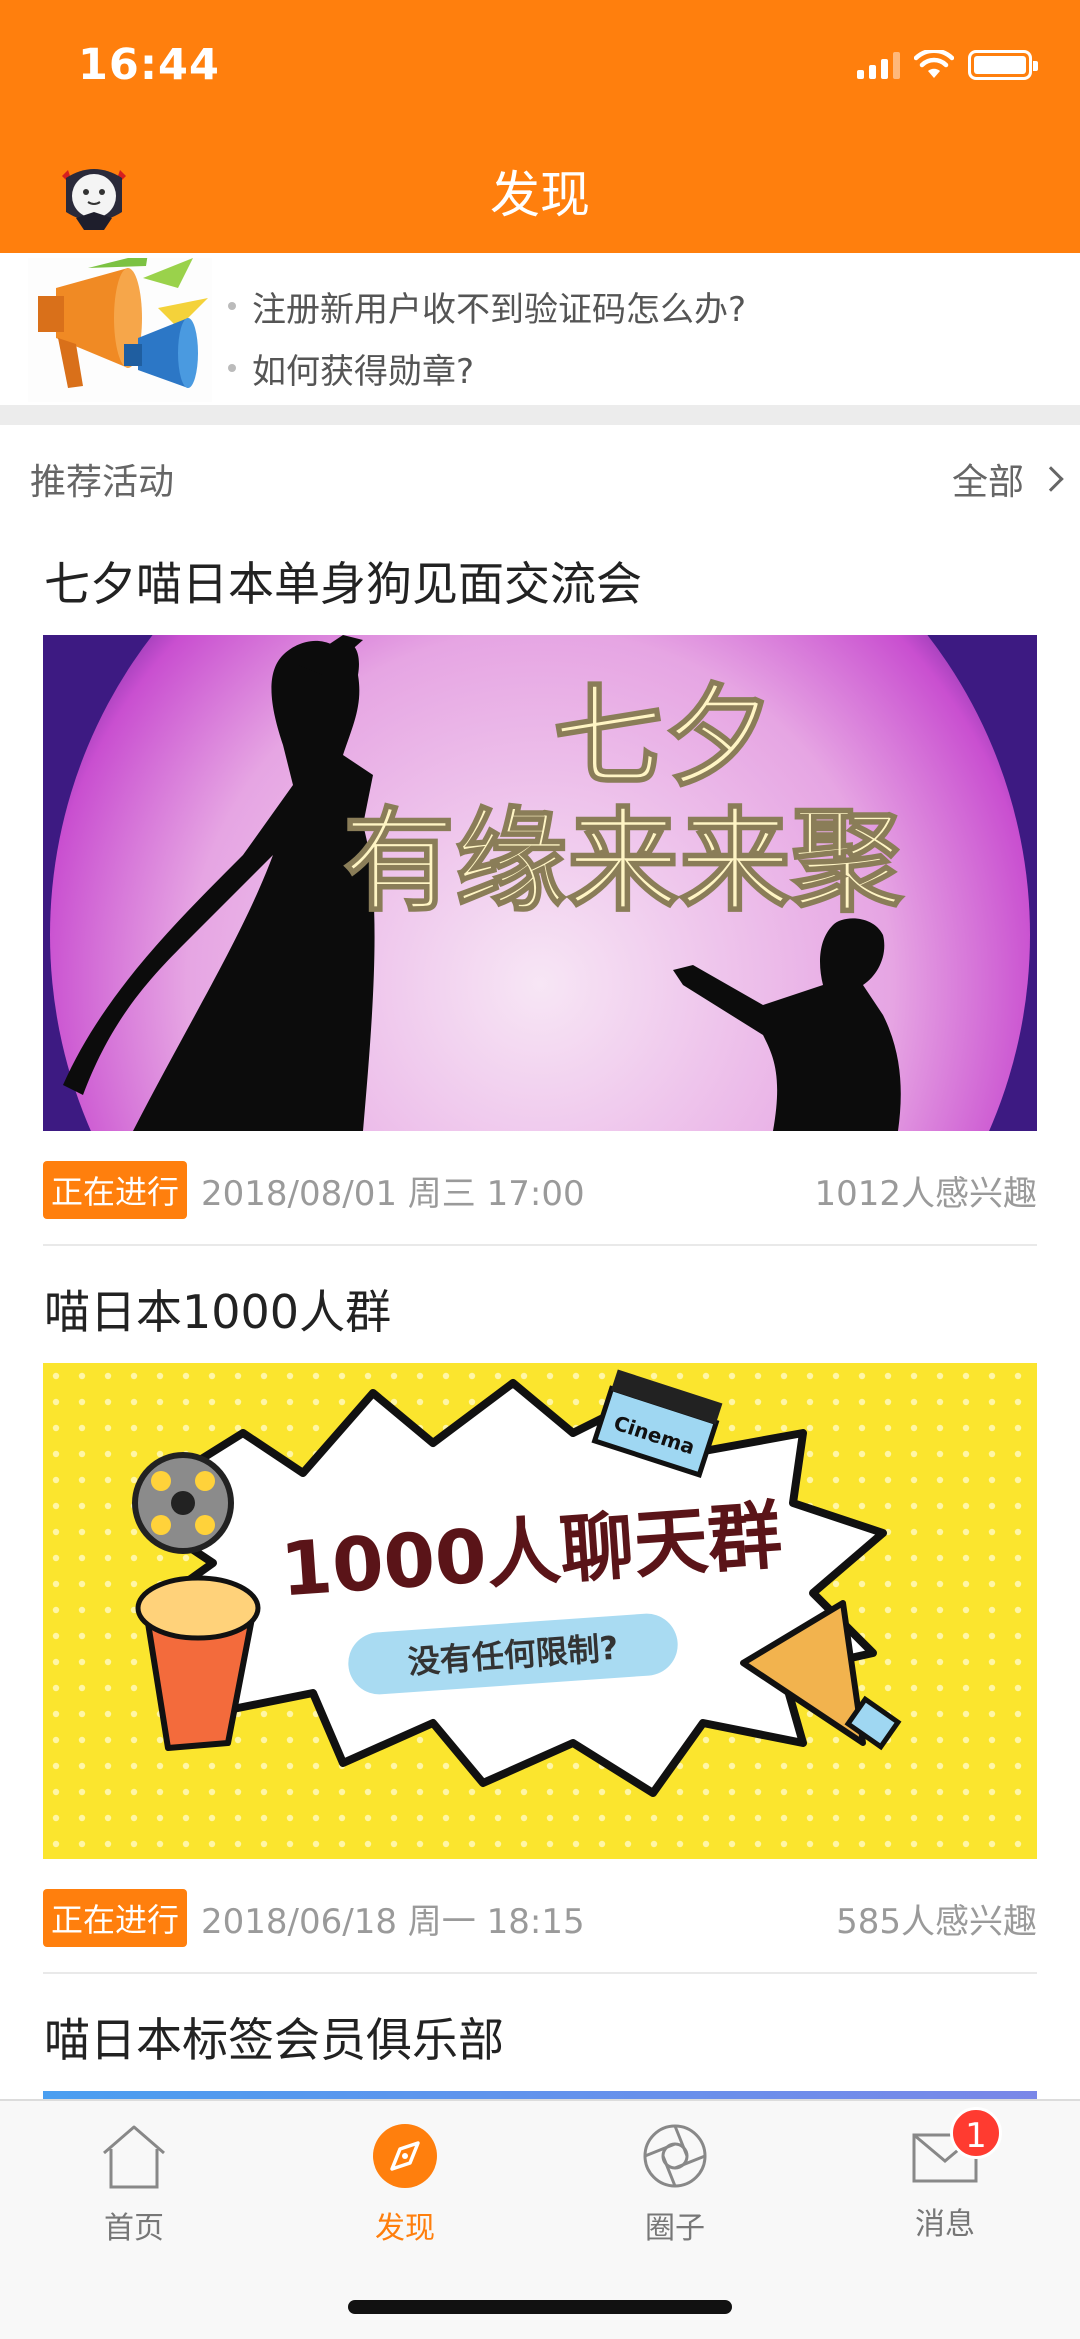 The width and height of the screenshot is (1080, 2339). I want to click on aperture-icon, so click(675, 2156).